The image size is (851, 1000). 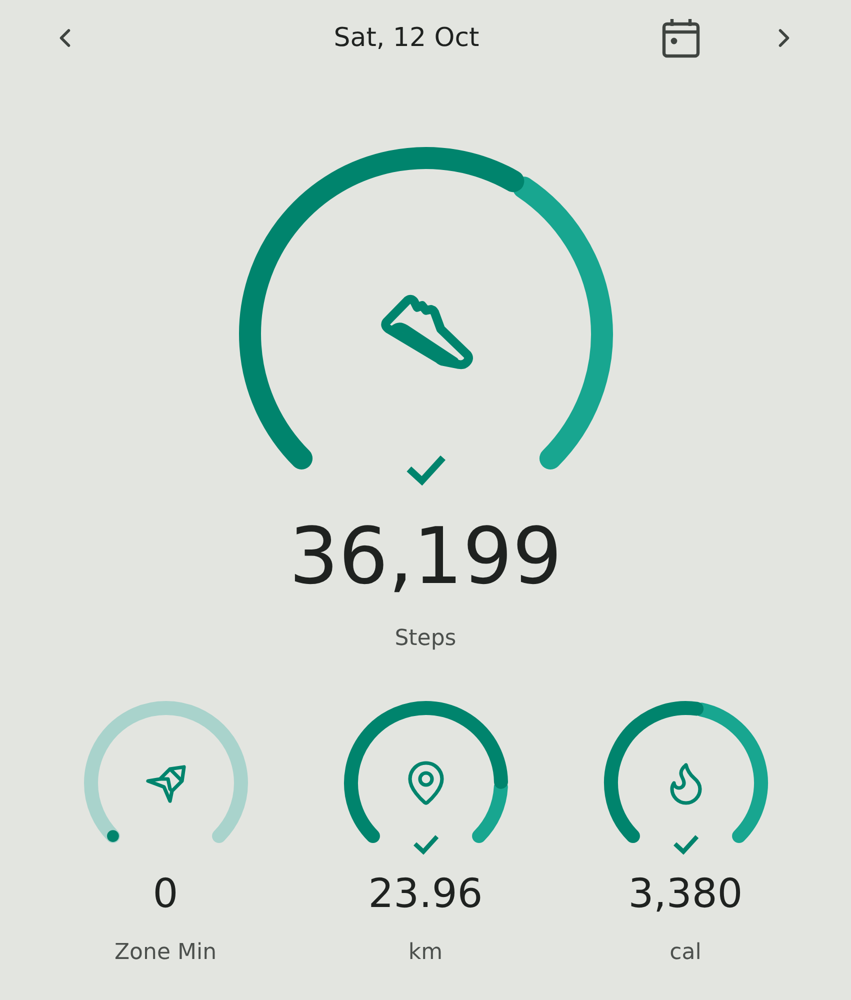 What do you see at coordinates (425, 894) in the screenshot?
I see `metric-value: 23.96` at bounding box center [425, 894].